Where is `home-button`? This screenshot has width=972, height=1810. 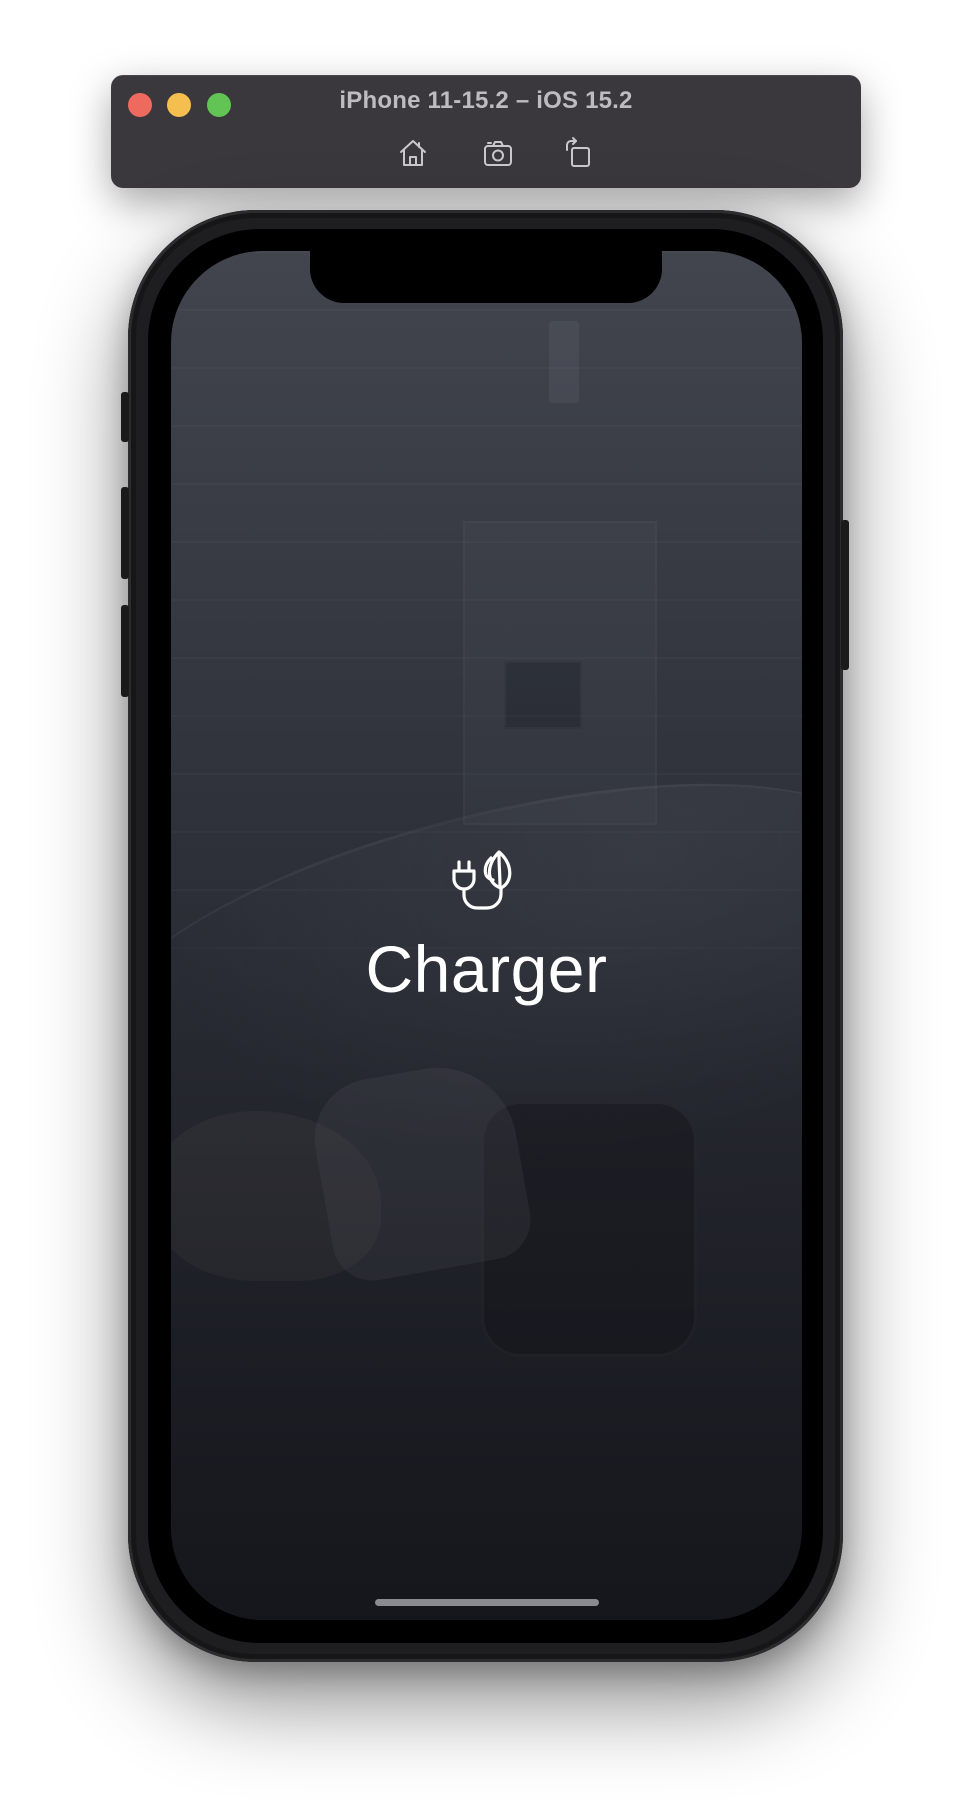 home-button is located at coordinates (413, 153).